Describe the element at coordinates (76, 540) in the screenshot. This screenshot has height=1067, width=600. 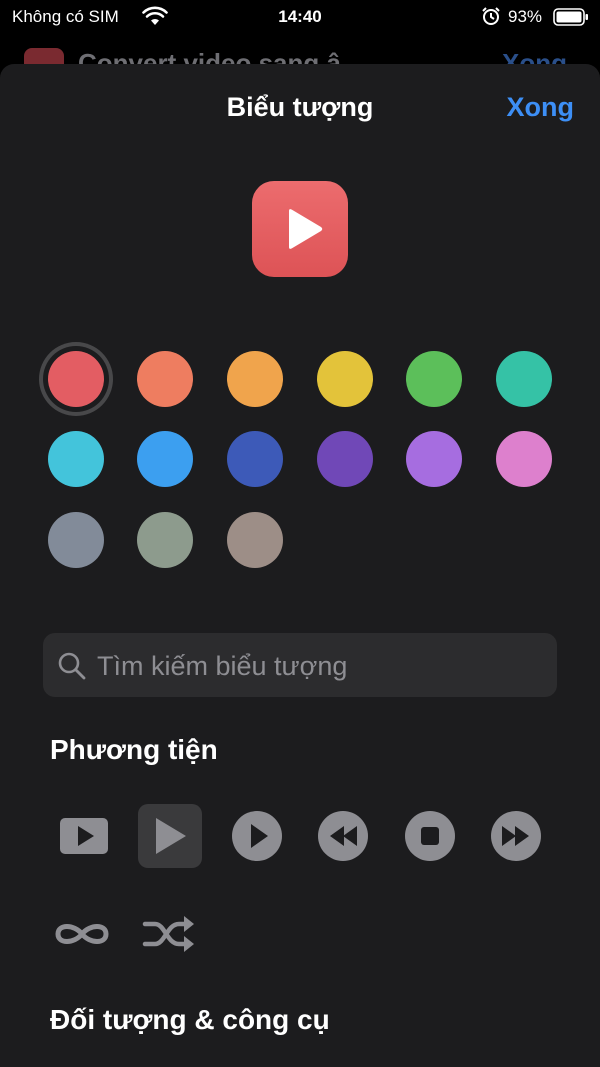
I see `color-swatch-dark-gray` at that location.